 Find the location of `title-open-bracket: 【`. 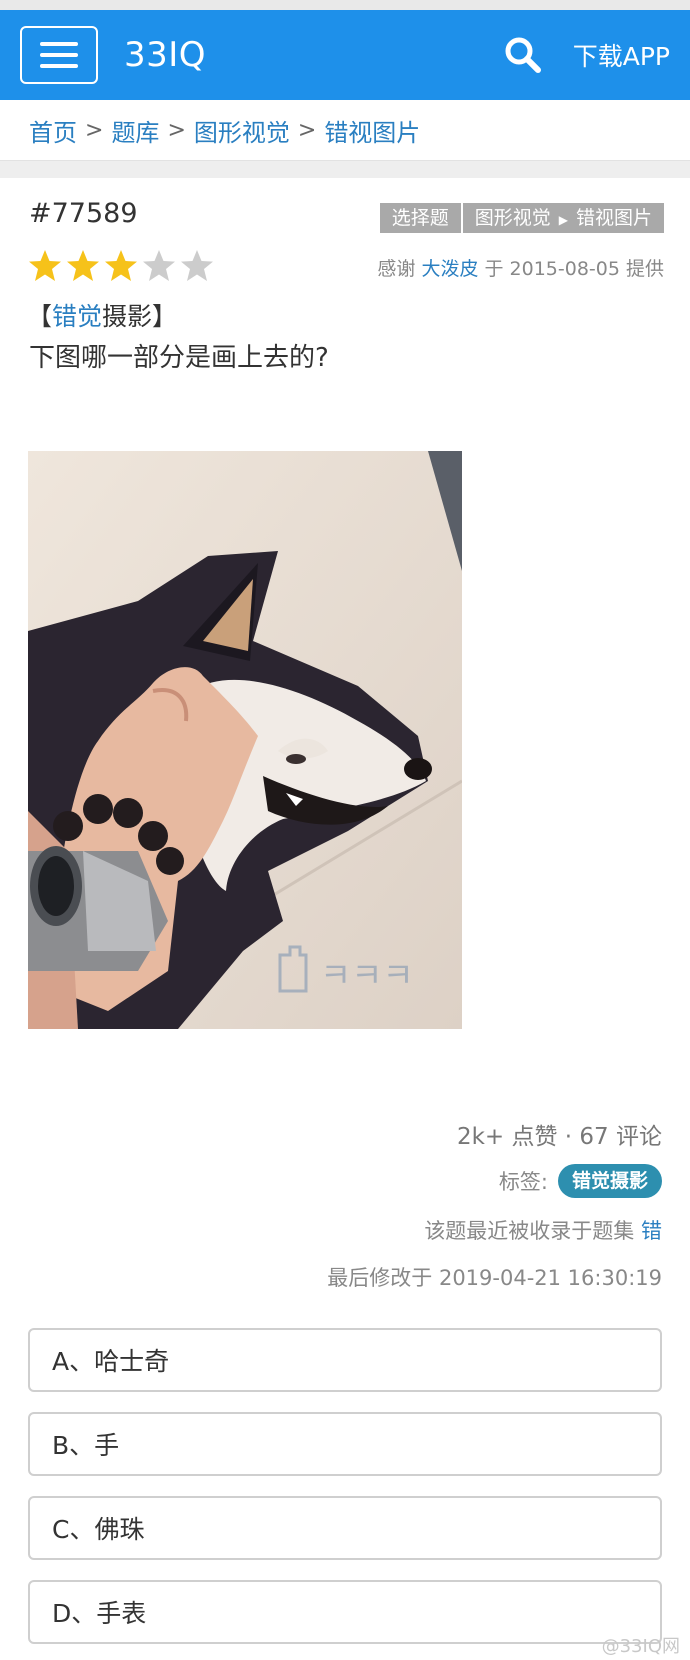

title-open-bracket: 【 is located at coordinates (40, 316).